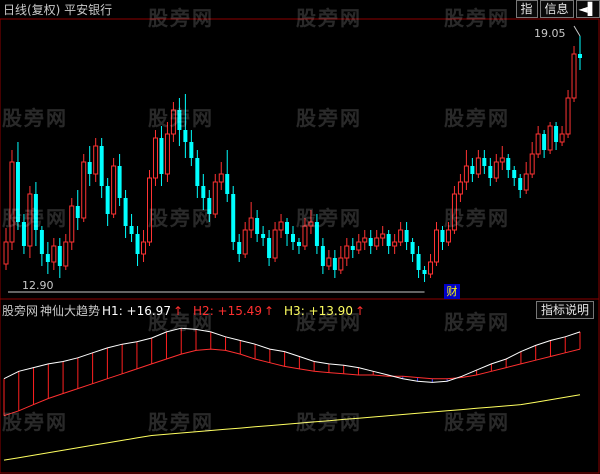  What do you see at coordinates (564, 310) in the screenshot?
I see `indicator-explain-button: 指标说明` at bounding box center [564, 310].